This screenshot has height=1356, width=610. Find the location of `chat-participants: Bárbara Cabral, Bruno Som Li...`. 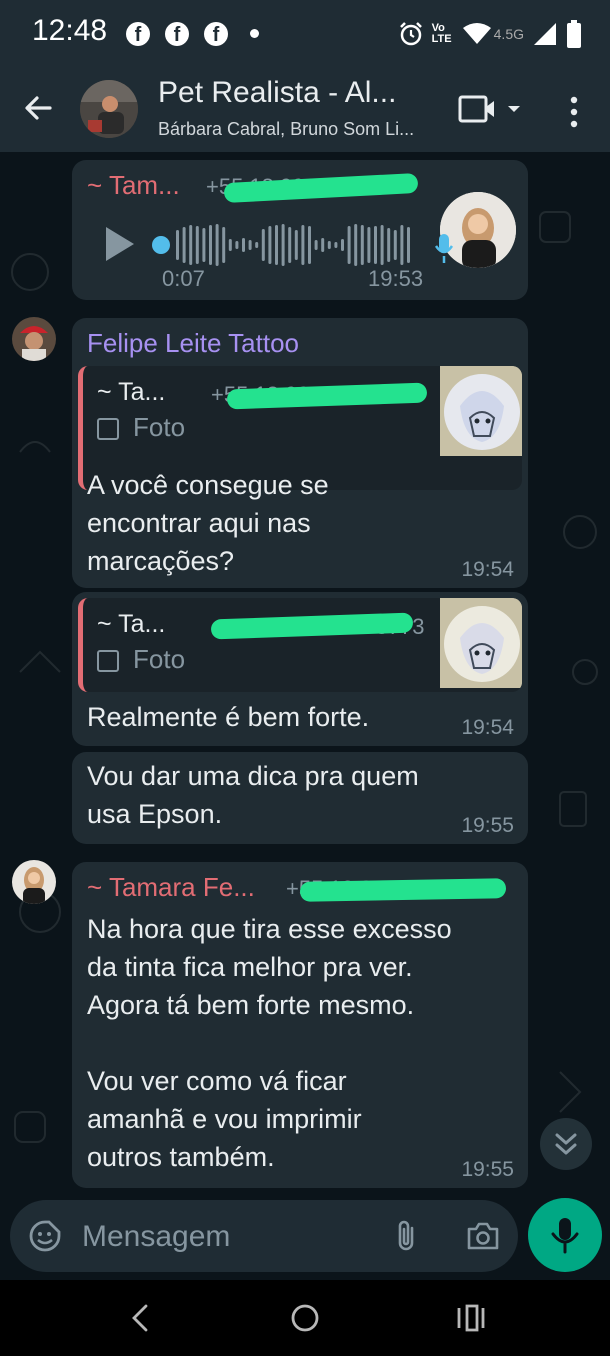

chat-participants: Bárbara Cabral, Bruno Som Li... is located at coordinates (286, 129).